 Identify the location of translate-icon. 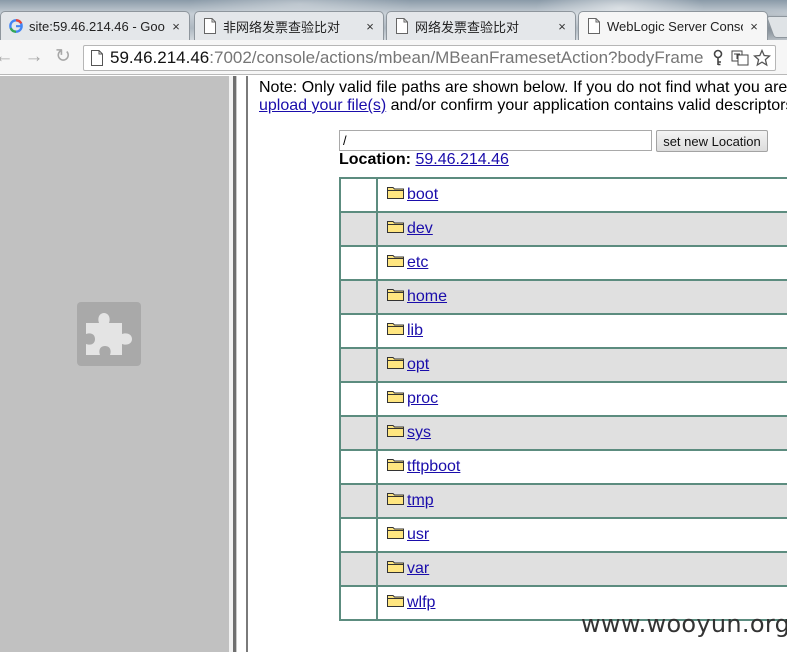
(740, 58).